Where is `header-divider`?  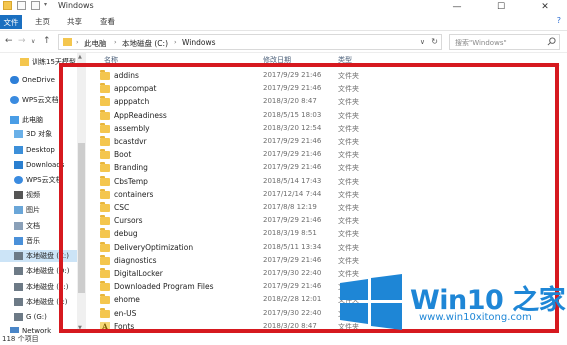
header-divider is located at coordinates (323, 65).